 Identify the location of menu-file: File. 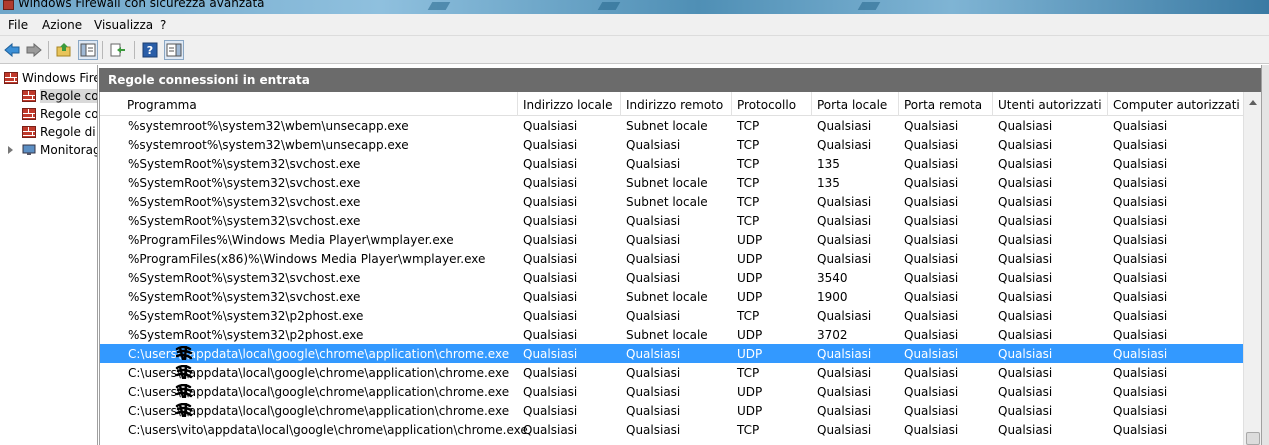
(18, 25).